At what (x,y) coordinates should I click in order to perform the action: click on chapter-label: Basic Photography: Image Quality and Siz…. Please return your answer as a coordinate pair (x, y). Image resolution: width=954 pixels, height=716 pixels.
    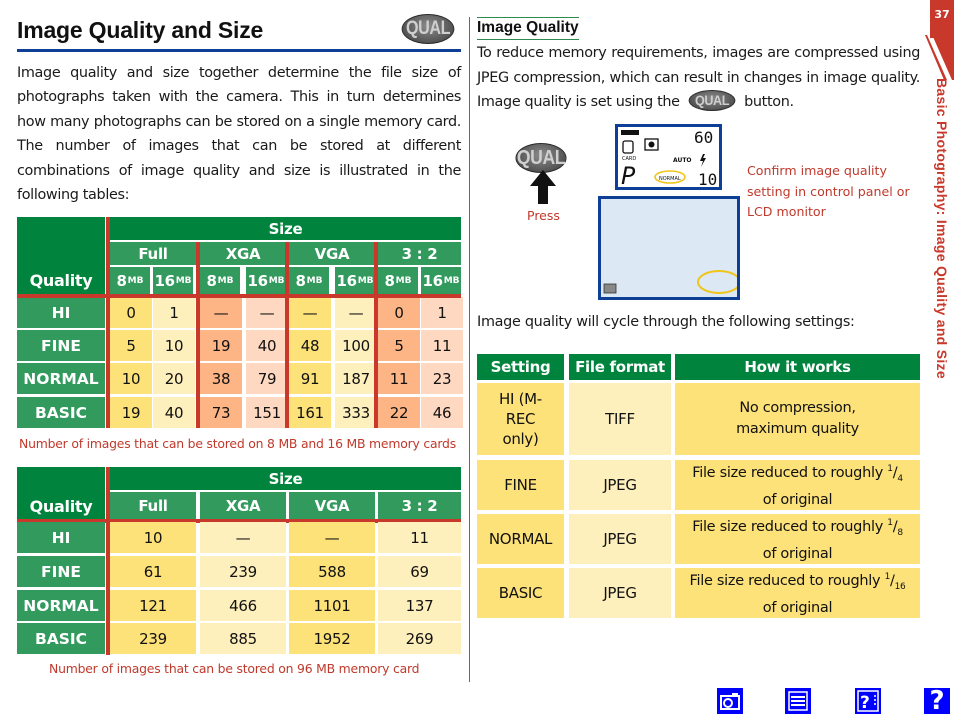
    Looking at the image, I should click on (942, 228).